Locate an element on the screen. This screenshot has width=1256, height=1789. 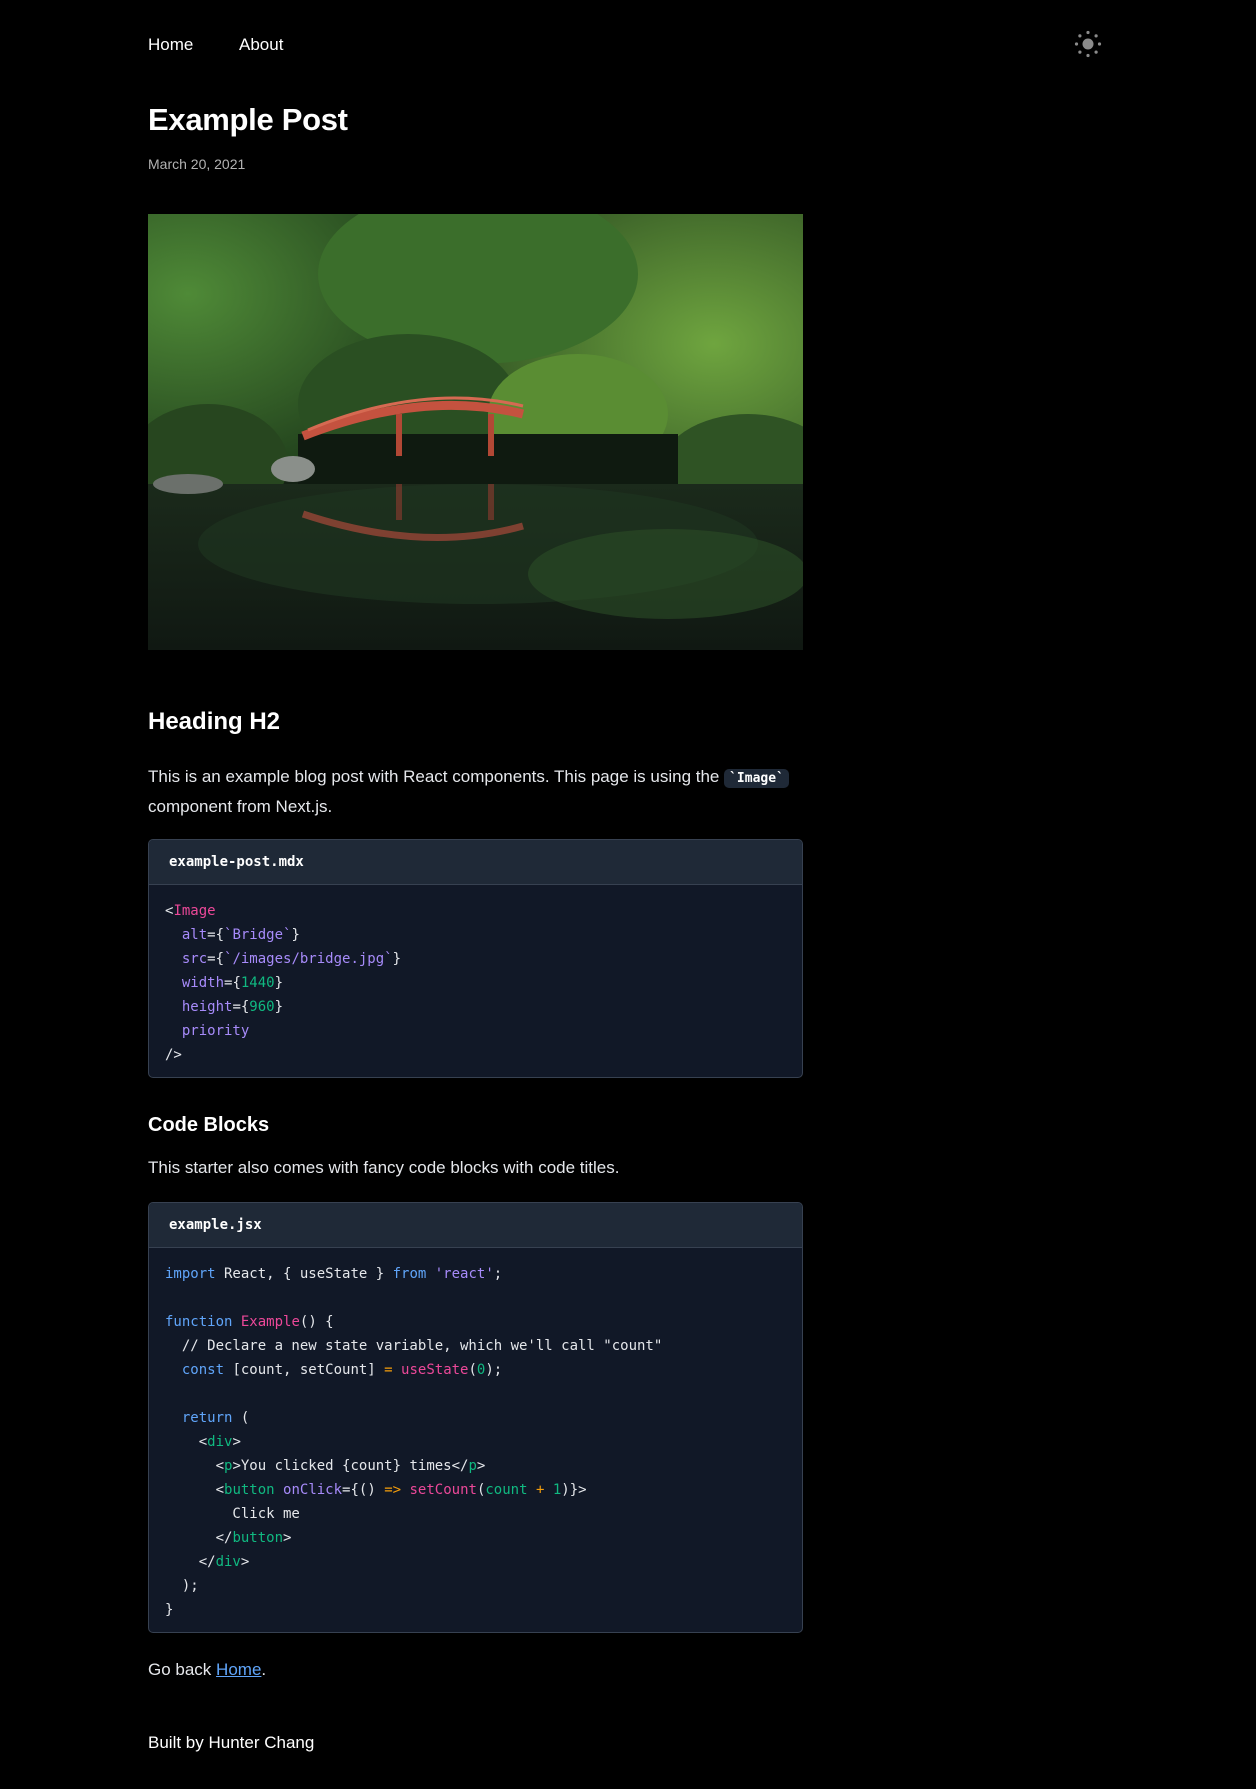
code-line: function Example() { is located at coordinates (249, 1322).